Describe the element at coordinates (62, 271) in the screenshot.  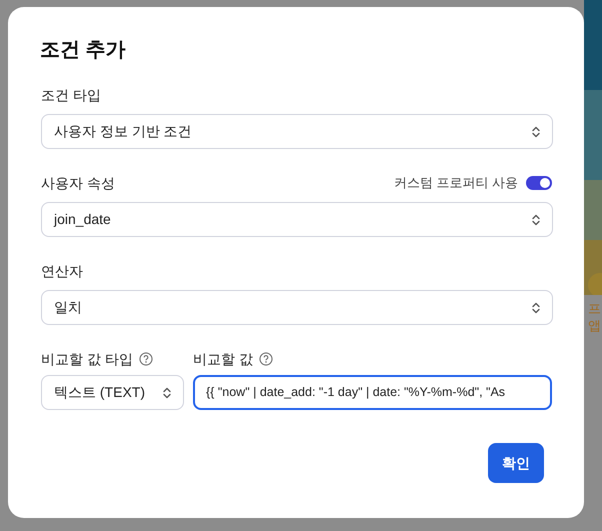
I see `field-label: 연산자` at that location.